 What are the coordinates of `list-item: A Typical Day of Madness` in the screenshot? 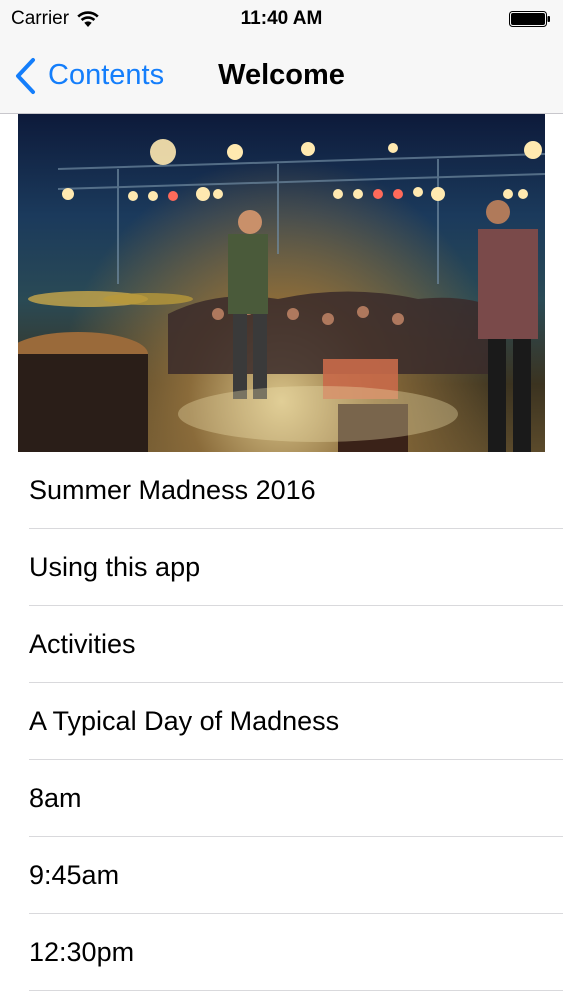 It's located at (281, 721).